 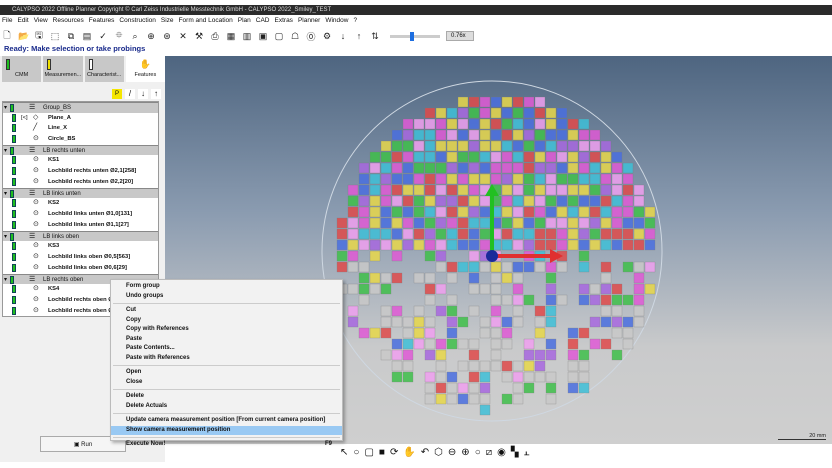 I want to click on context-item-close: Close, so click(x=226, y=383).